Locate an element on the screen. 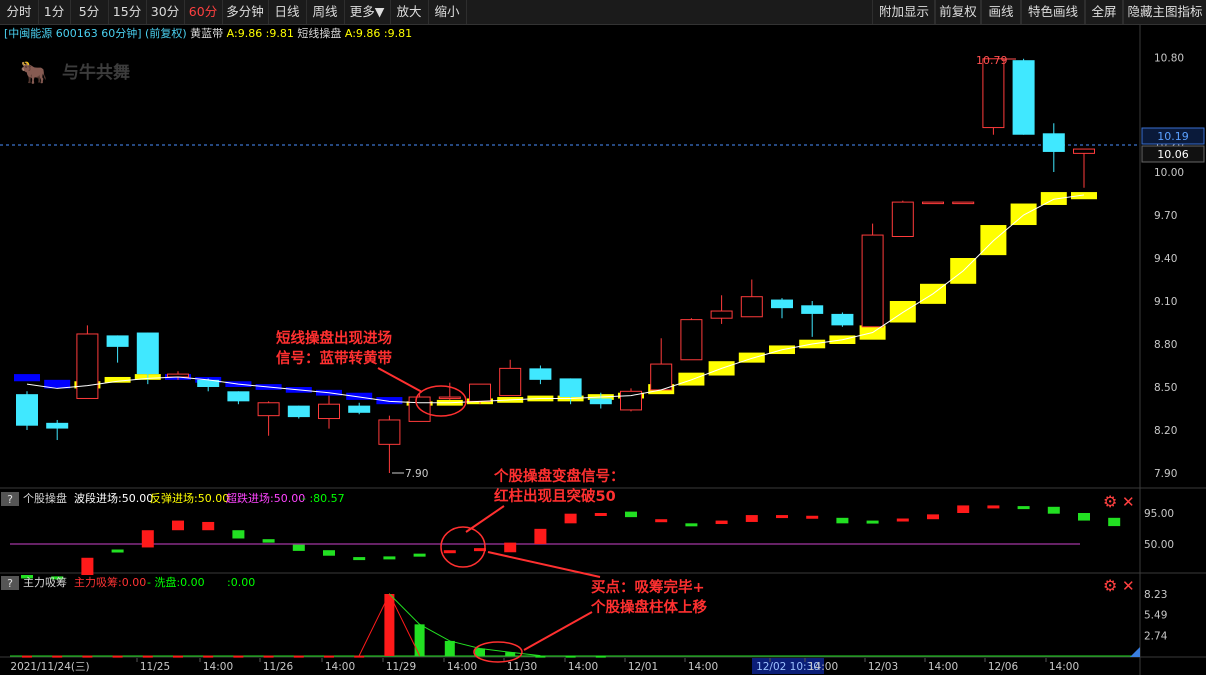 Image resolution: width=1206 pixels, height=675 pixels. toolbar-button-0: 分时 is located at coordinates (19, 12).